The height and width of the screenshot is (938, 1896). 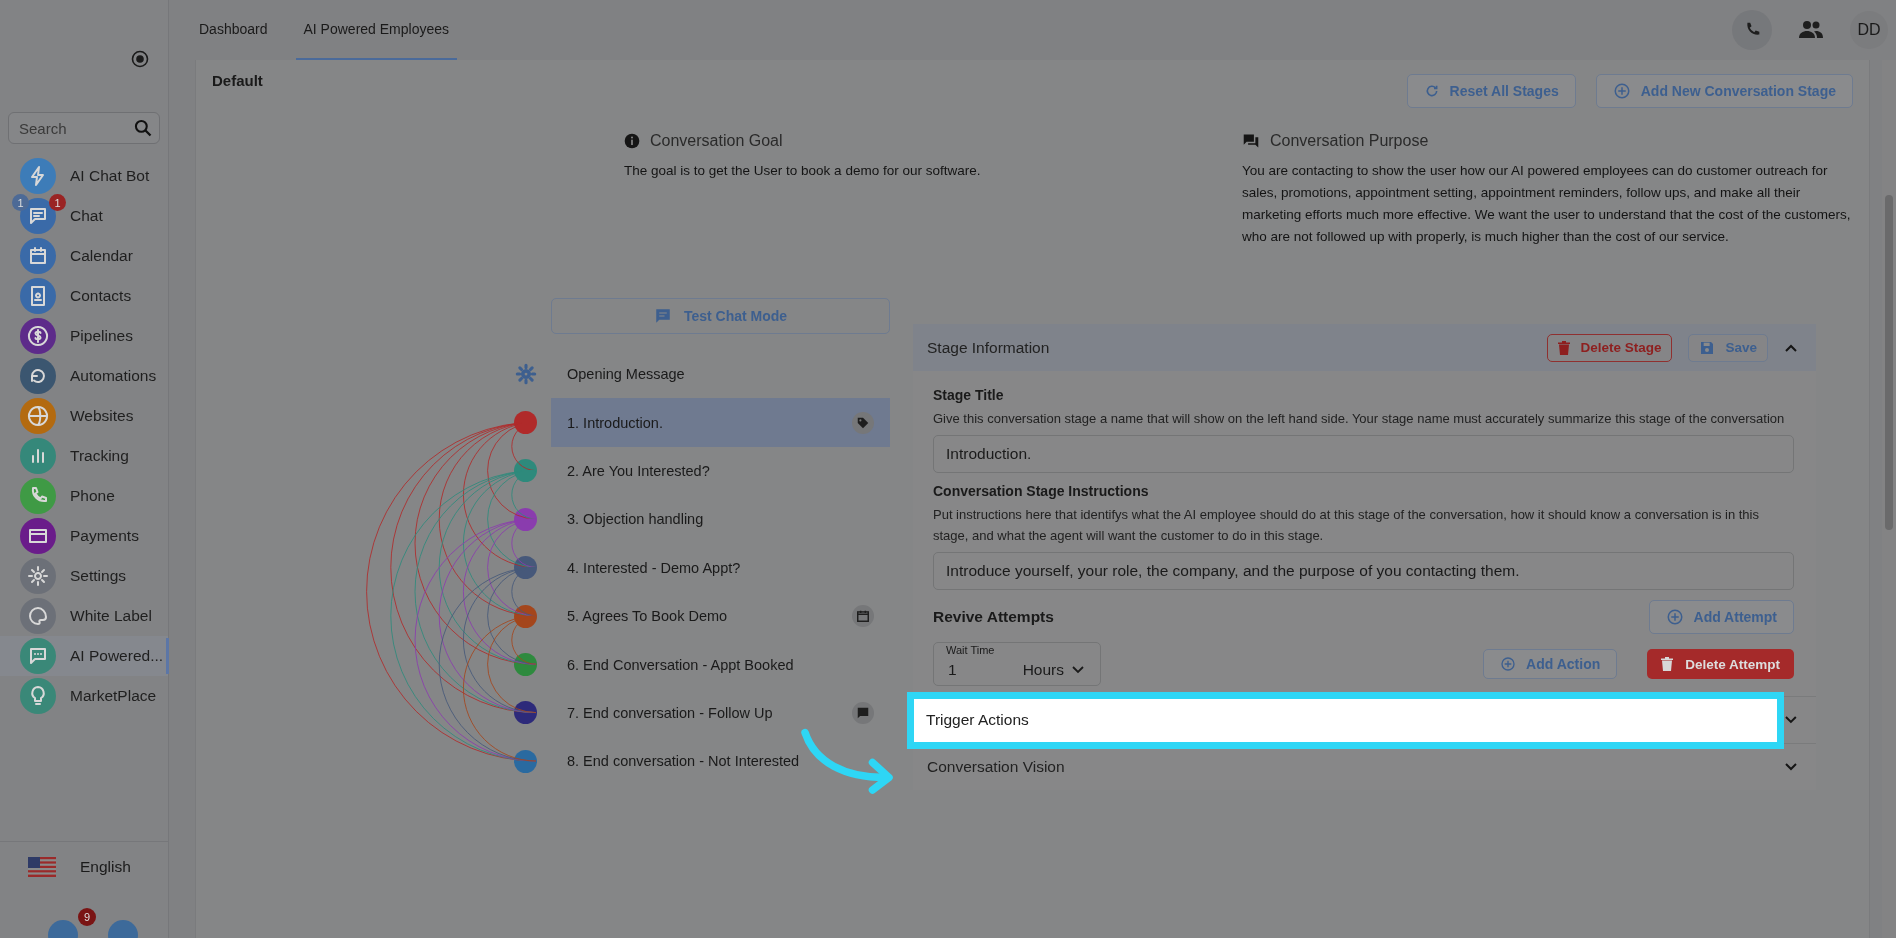 I want to click on notification-badge: 9, so click(x=87, y=917).